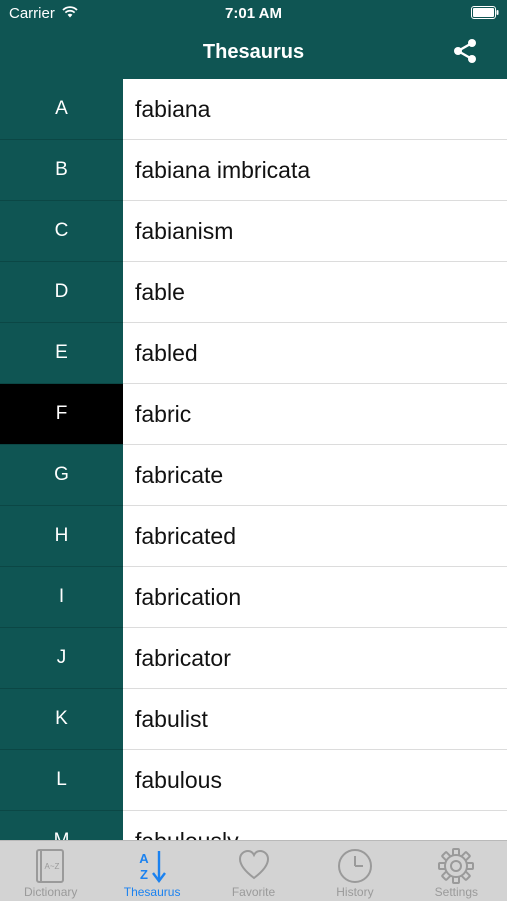 This screenshot has width=507, height=901. I want to click on tab-dictionary: A~Z Dictionary, so click(50, 871).